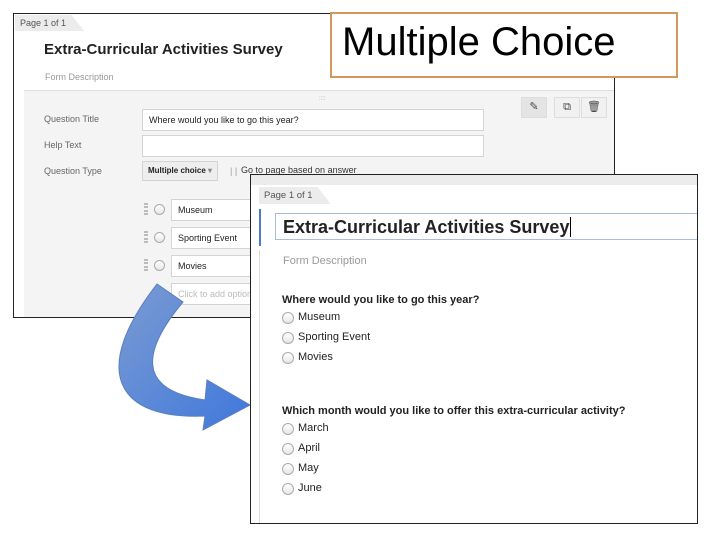 Image resolution: width=720 pixels, height=540 pixels. What do you see at coordinates (534, 107) in the screenshot?
I see `pencil-icon: ✎` at bounding box center [534, 107].